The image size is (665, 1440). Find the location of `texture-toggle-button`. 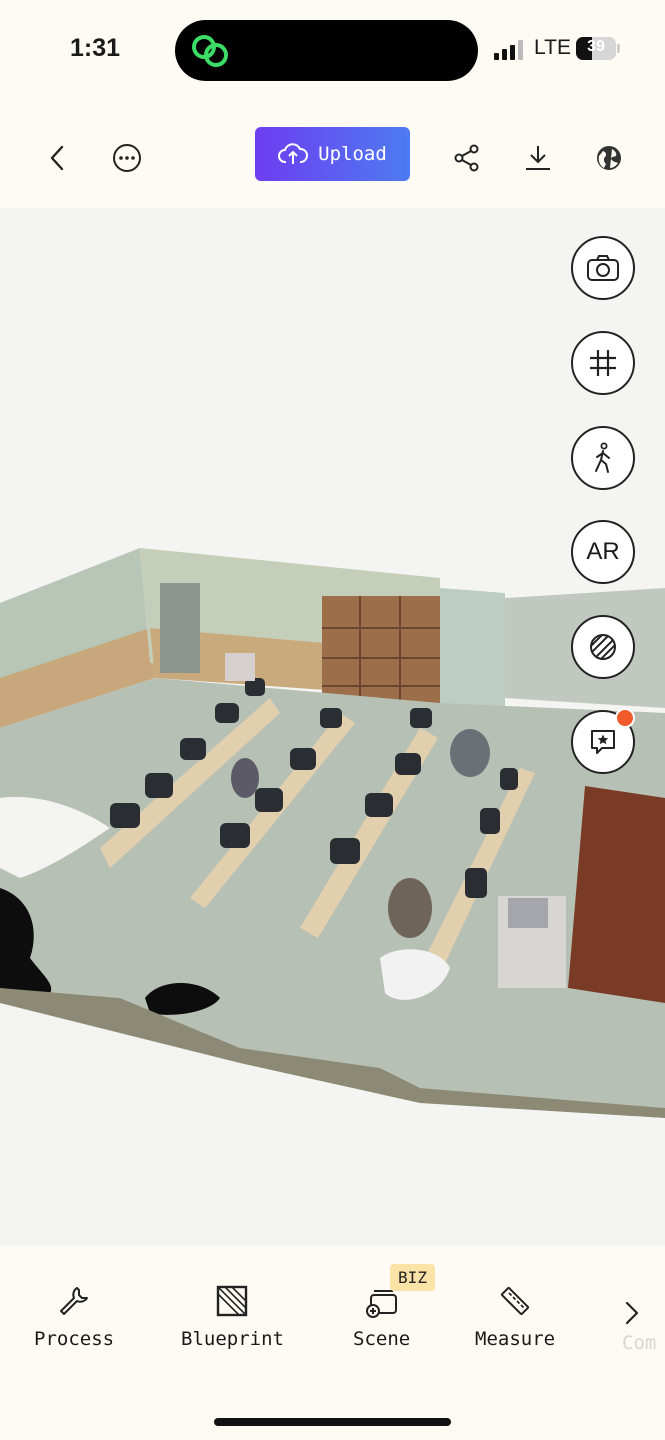

texture-toggle-button is located at coordinates (603, 647).